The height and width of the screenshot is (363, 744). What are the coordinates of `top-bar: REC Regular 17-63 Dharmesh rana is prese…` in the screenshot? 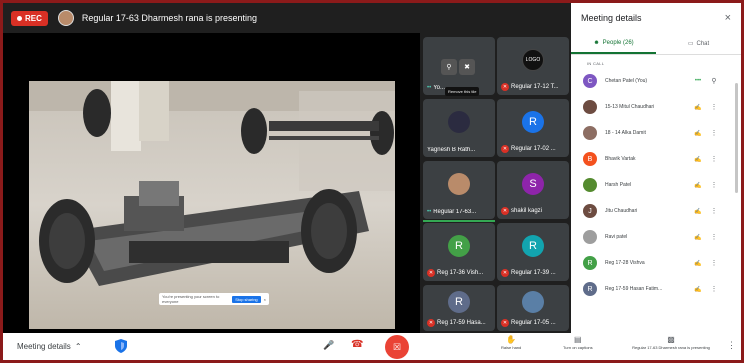 It's located at (287, 18).